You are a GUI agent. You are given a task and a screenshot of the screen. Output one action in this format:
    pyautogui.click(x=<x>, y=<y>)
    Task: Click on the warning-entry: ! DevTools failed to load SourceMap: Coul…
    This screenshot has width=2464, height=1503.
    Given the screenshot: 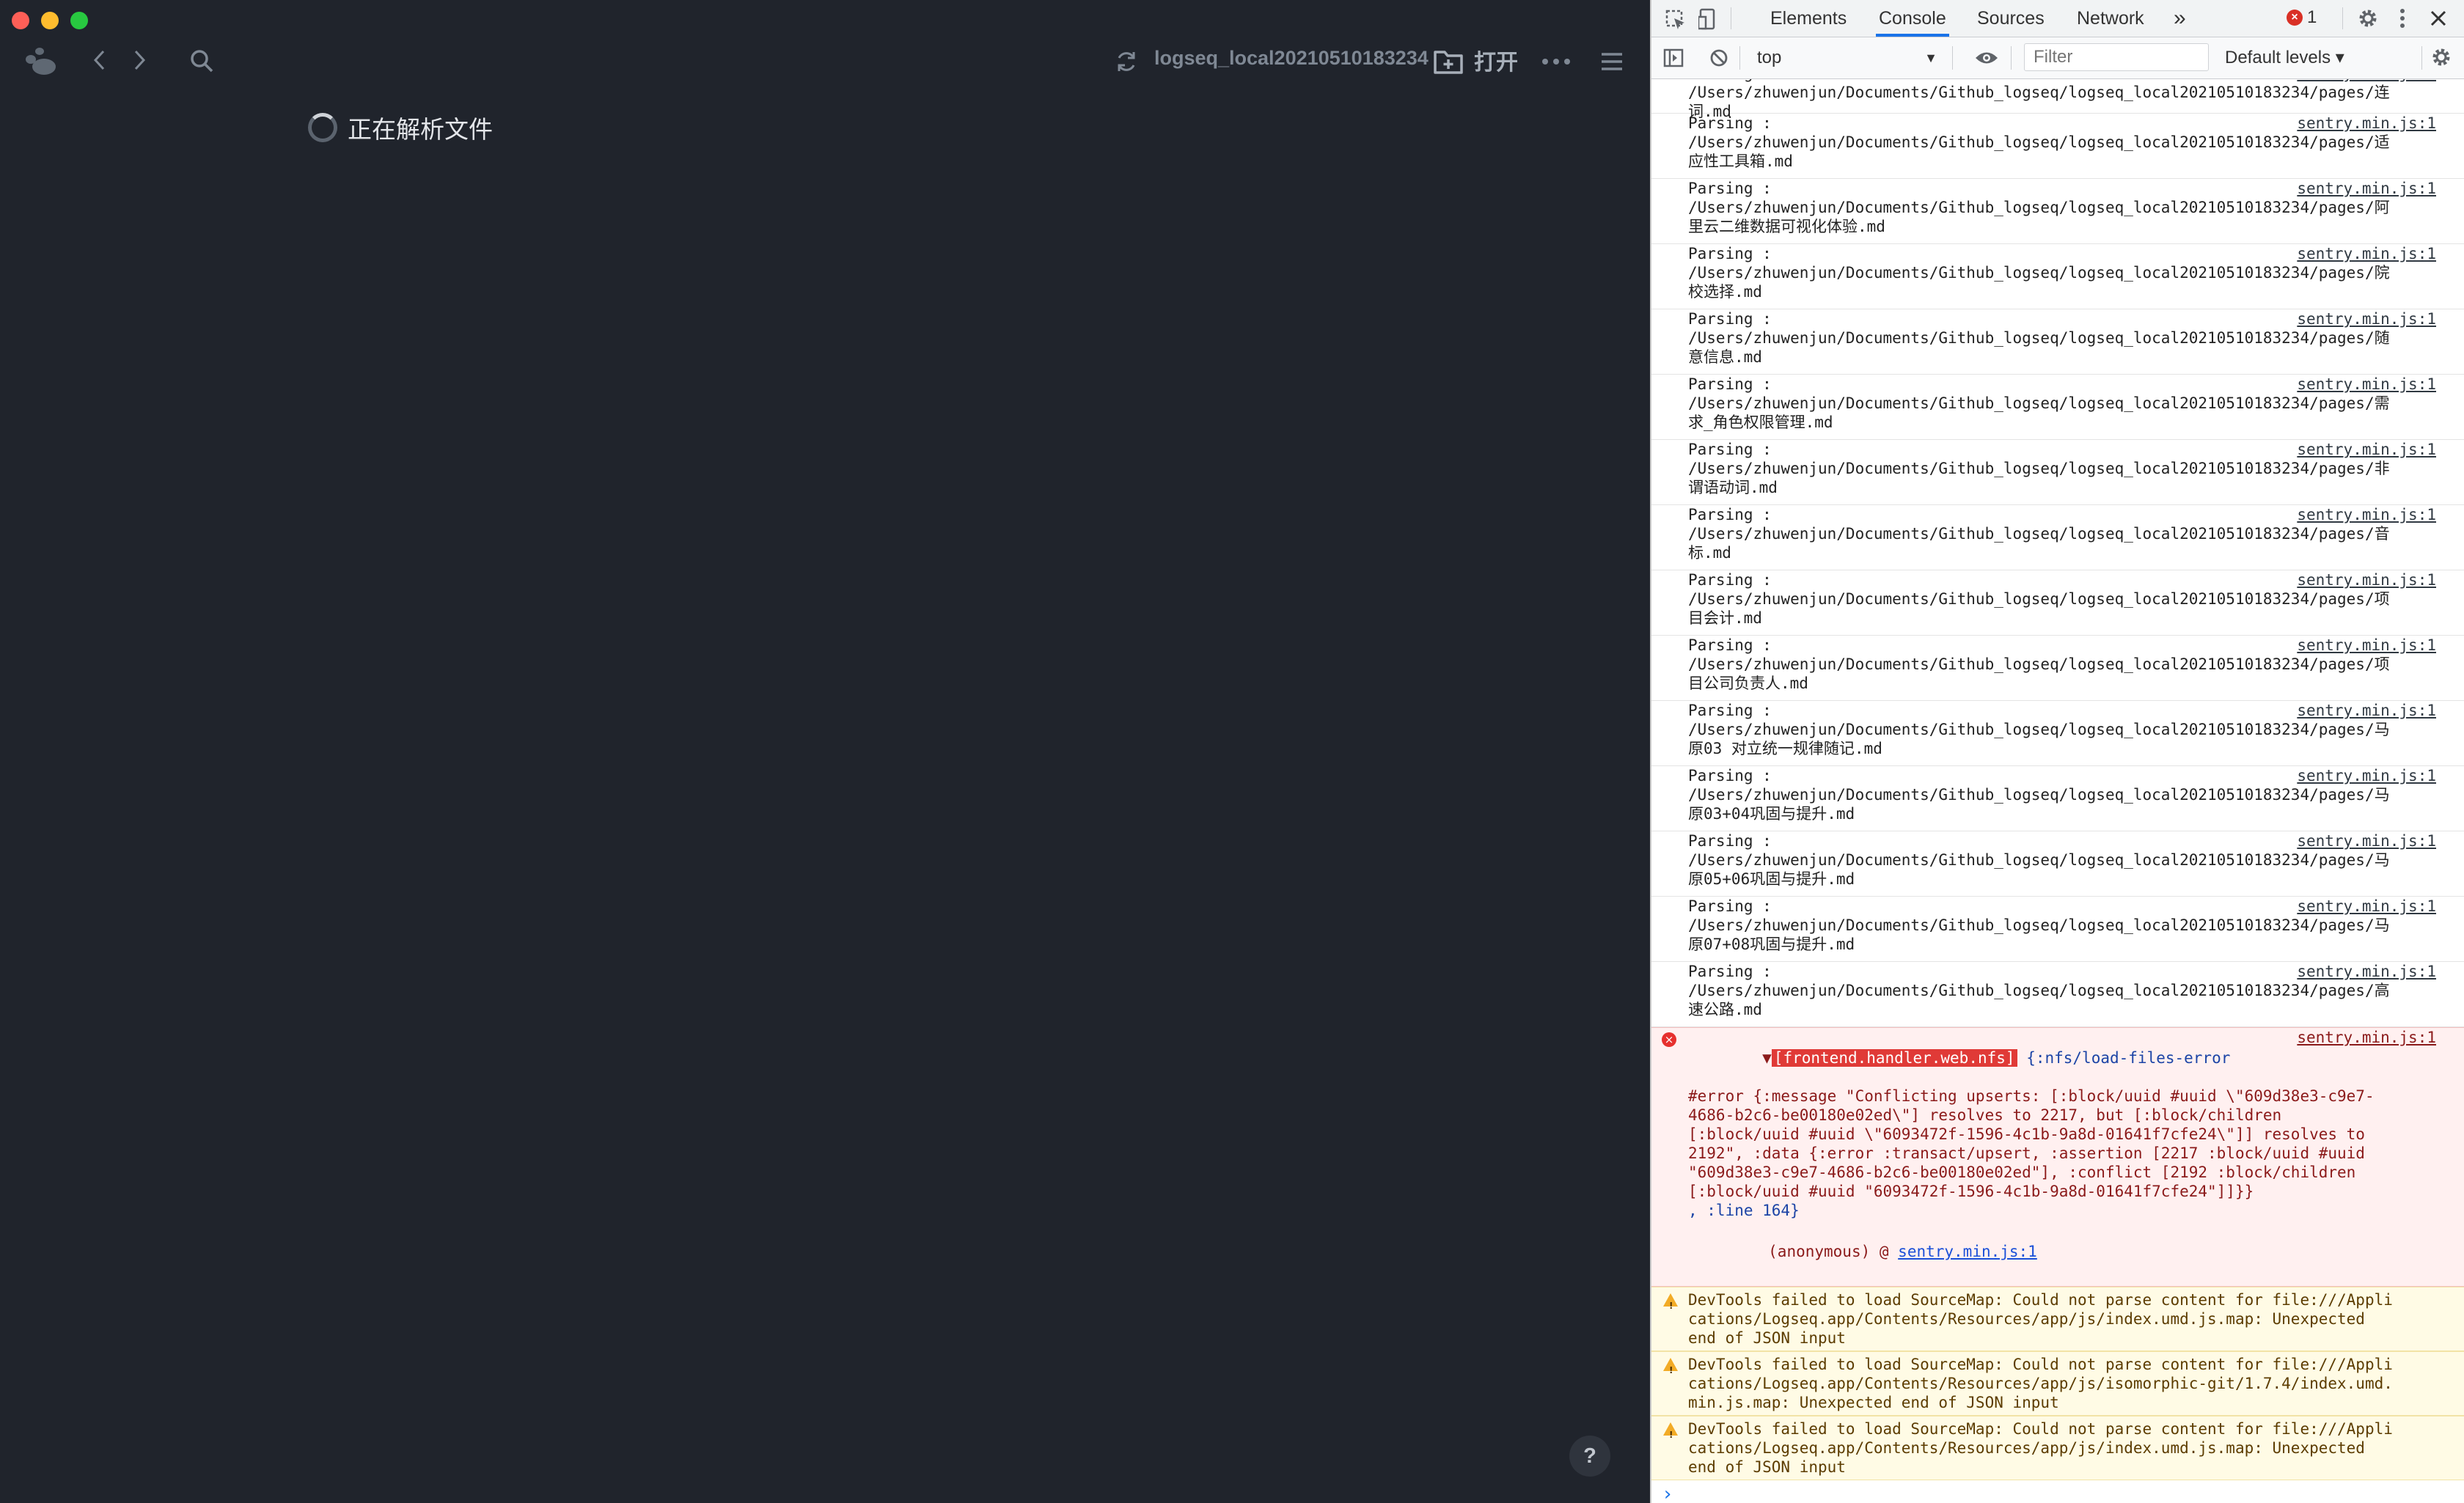 What is the action you would take?
    pyautogui.click(x=2057, y=1448)
    